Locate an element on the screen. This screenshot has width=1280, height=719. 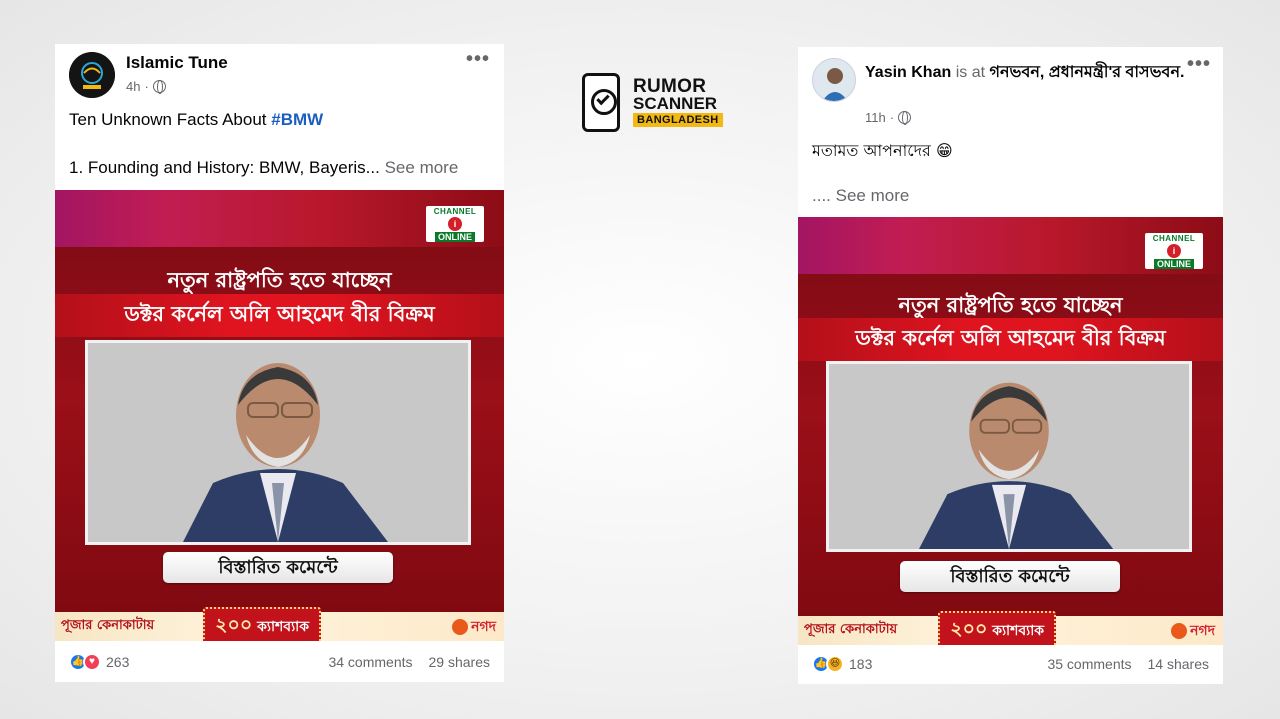
location-suffix: . is located at coordinates (1182, 72).